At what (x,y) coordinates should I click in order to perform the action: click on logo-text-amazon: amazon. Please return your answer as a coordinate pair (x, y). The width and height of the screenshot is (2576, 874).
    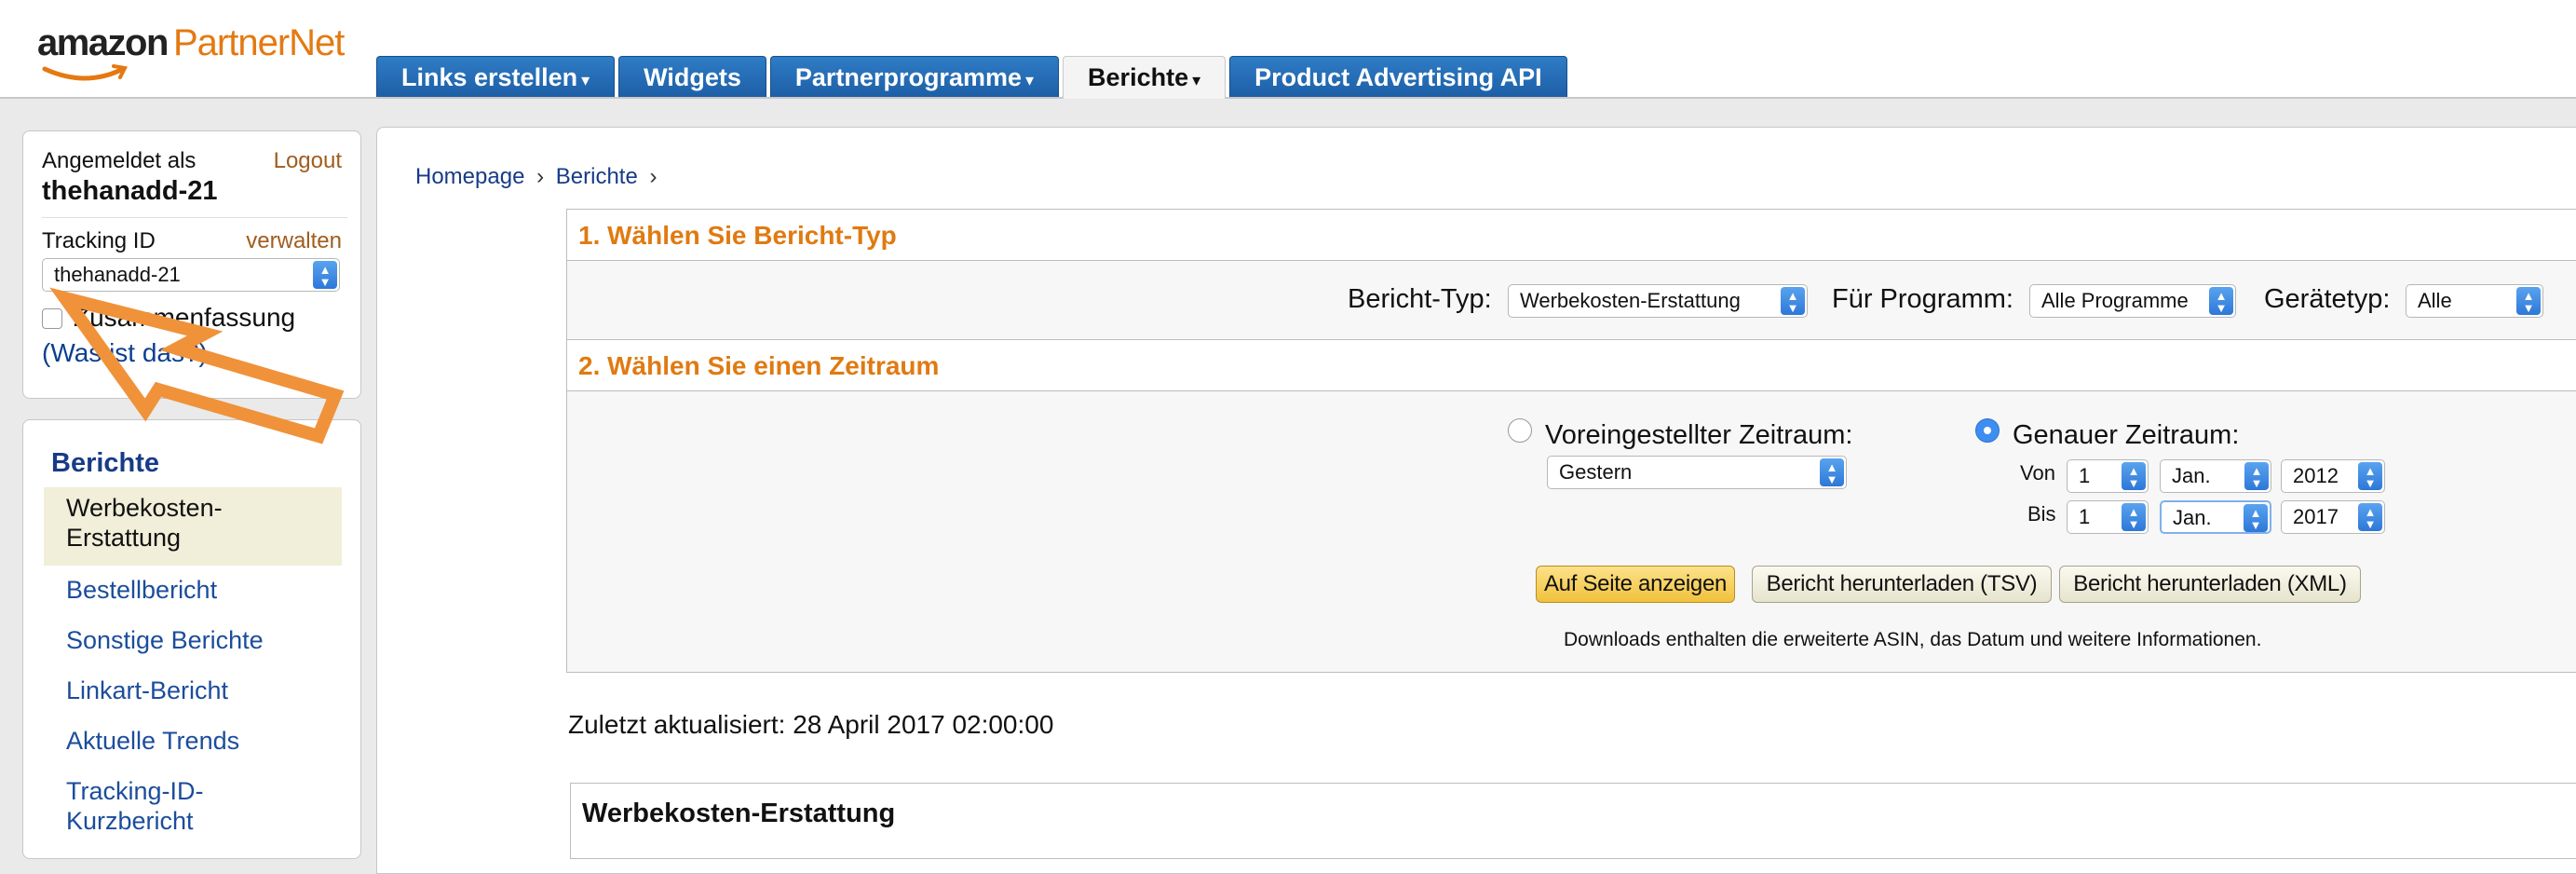
    Looking at the image, I should click on (103, 42).